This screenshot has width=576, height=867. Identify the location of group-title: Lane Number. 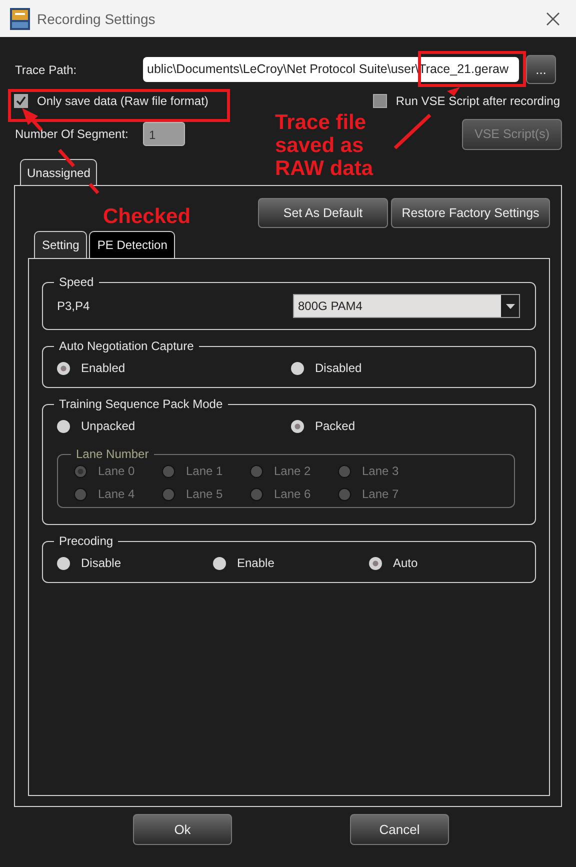
(112, 454).